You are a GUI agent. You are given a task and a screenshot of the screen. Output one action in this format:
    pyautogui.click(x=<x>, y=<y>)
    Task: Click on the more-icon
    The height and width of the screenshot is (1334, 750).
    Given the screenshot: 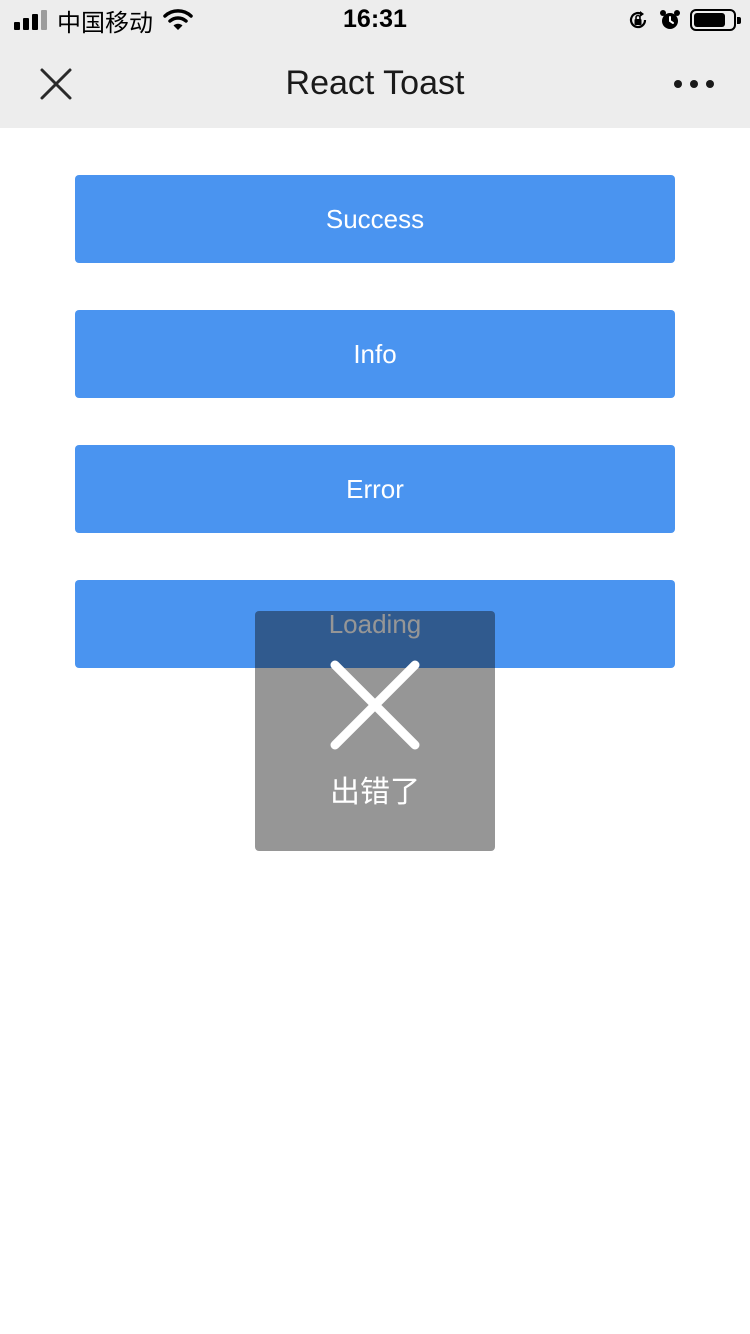 What is the action you would take?
    pyautogui.click(x=694, y=84)
    